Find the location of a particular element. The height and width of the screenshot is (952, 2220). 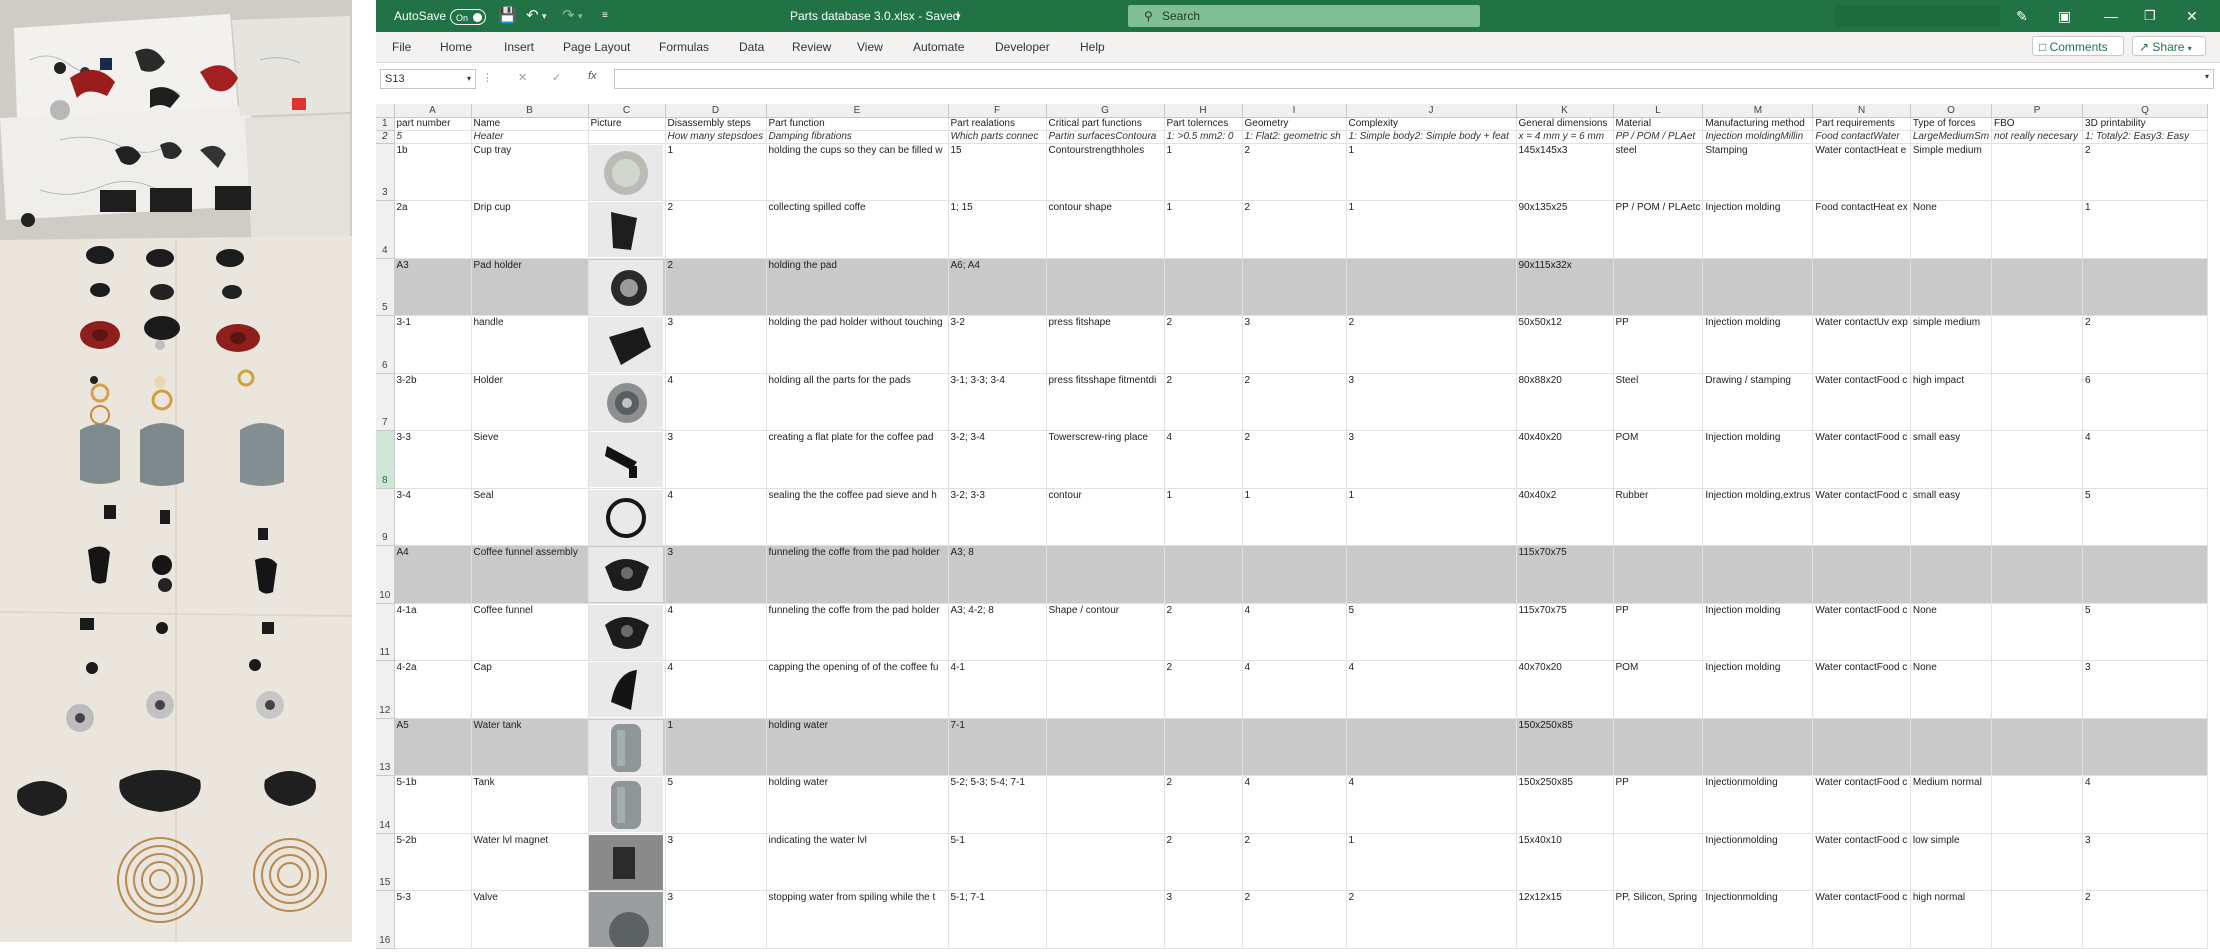

menu-page-layout: Page Layout is located at coordinates (596, 47).